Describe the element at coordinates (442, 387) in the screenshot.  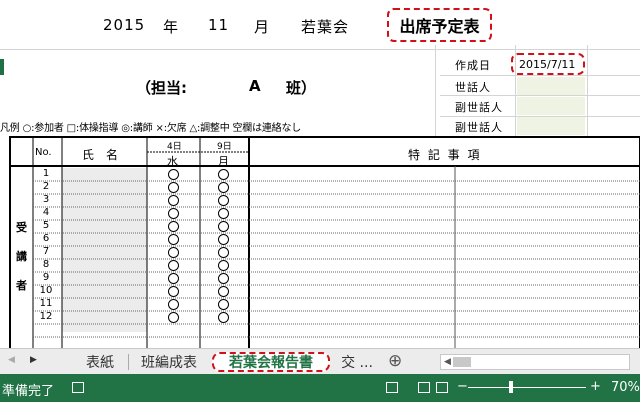
I see `page-break-view-icon` at that location.